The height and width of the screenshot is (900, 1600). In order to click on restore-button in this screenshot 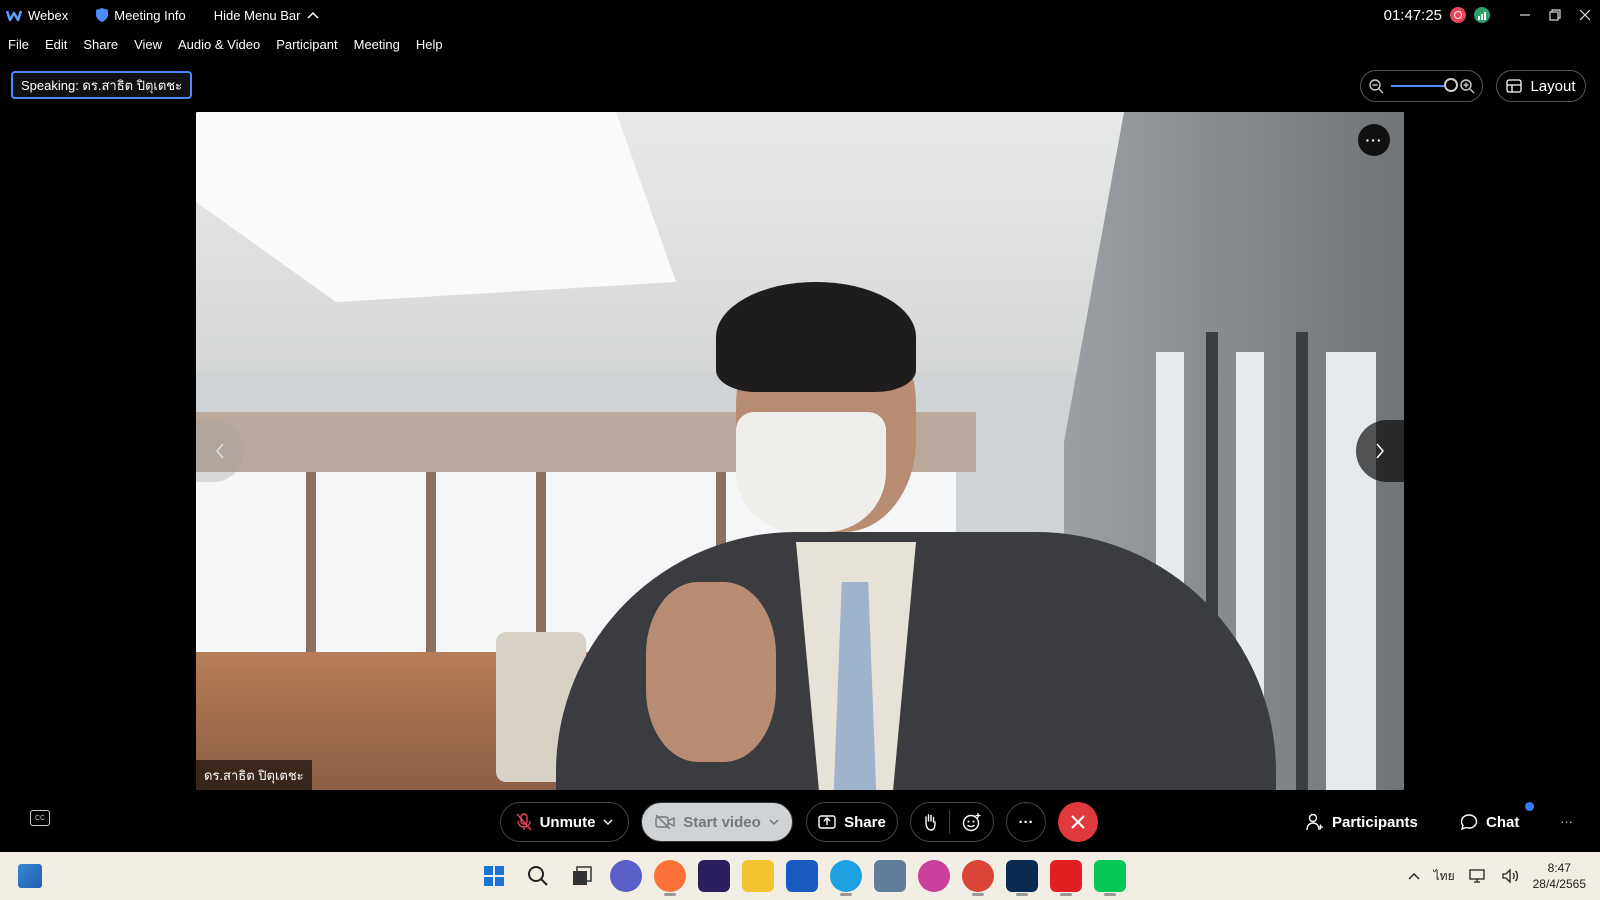, I will do `click(1555, 15)`.